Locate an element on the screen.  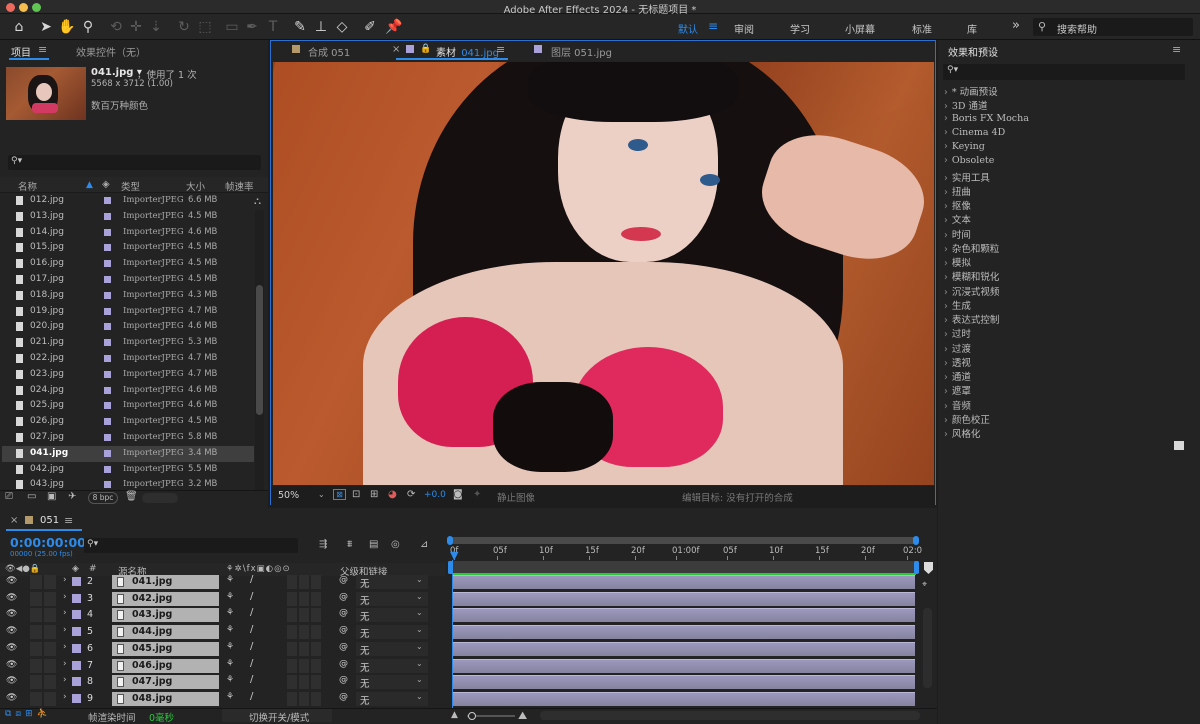
effects-category-item: › Cinema 4D is located at coordinates (974, 132).